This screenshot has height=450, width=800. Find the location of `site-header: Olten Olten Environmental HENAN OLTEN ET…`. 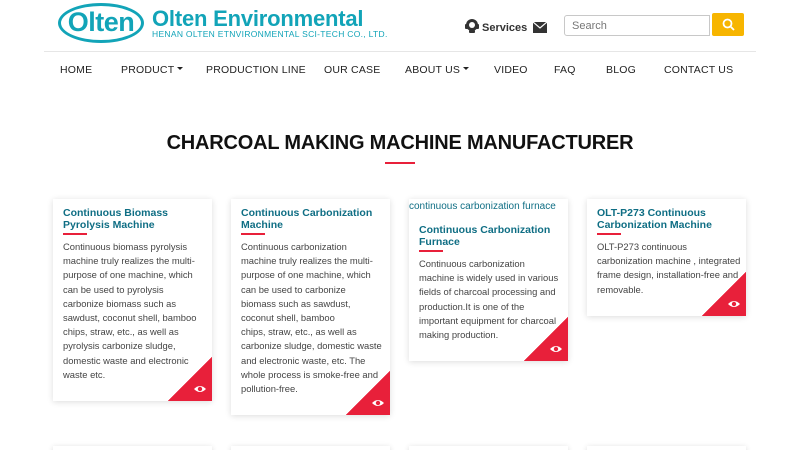

site-header: Olten Olten Environmental HENAN OLTEN ET… is located at coordinates (400, 26).